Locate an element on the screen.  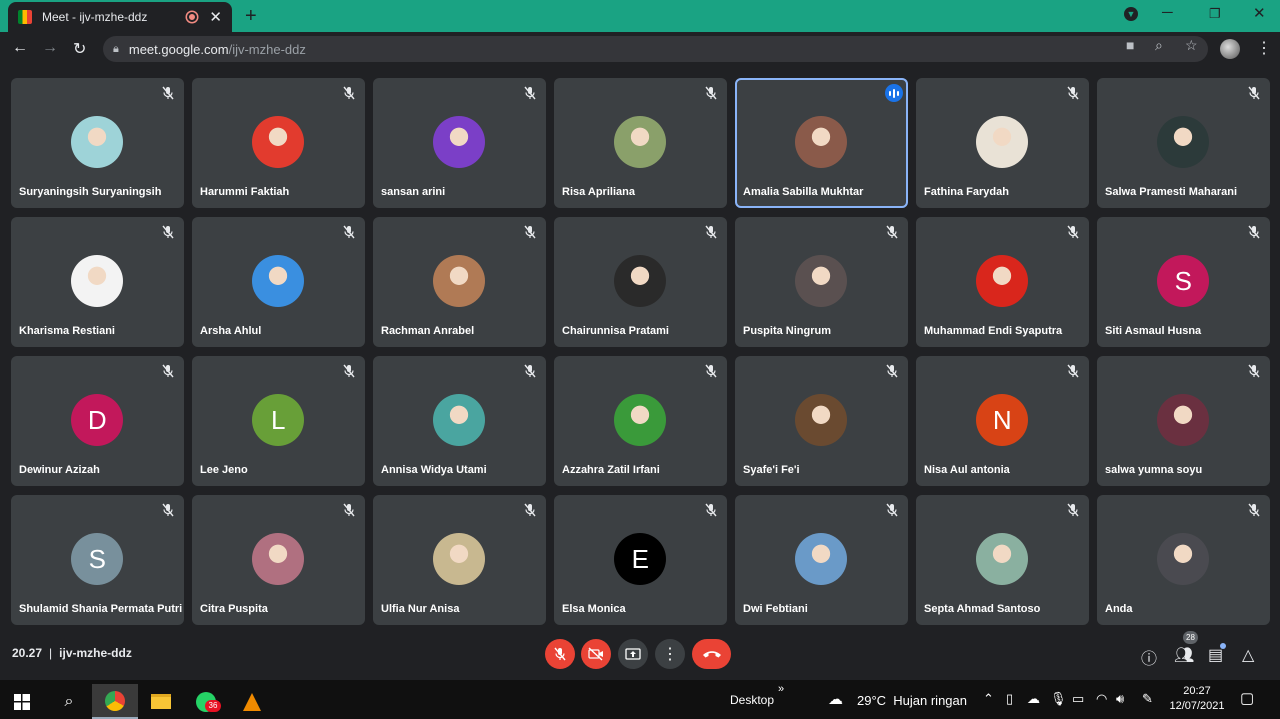
participant-tile: salwa yumna soyu is located at coordinates (1183, 421).